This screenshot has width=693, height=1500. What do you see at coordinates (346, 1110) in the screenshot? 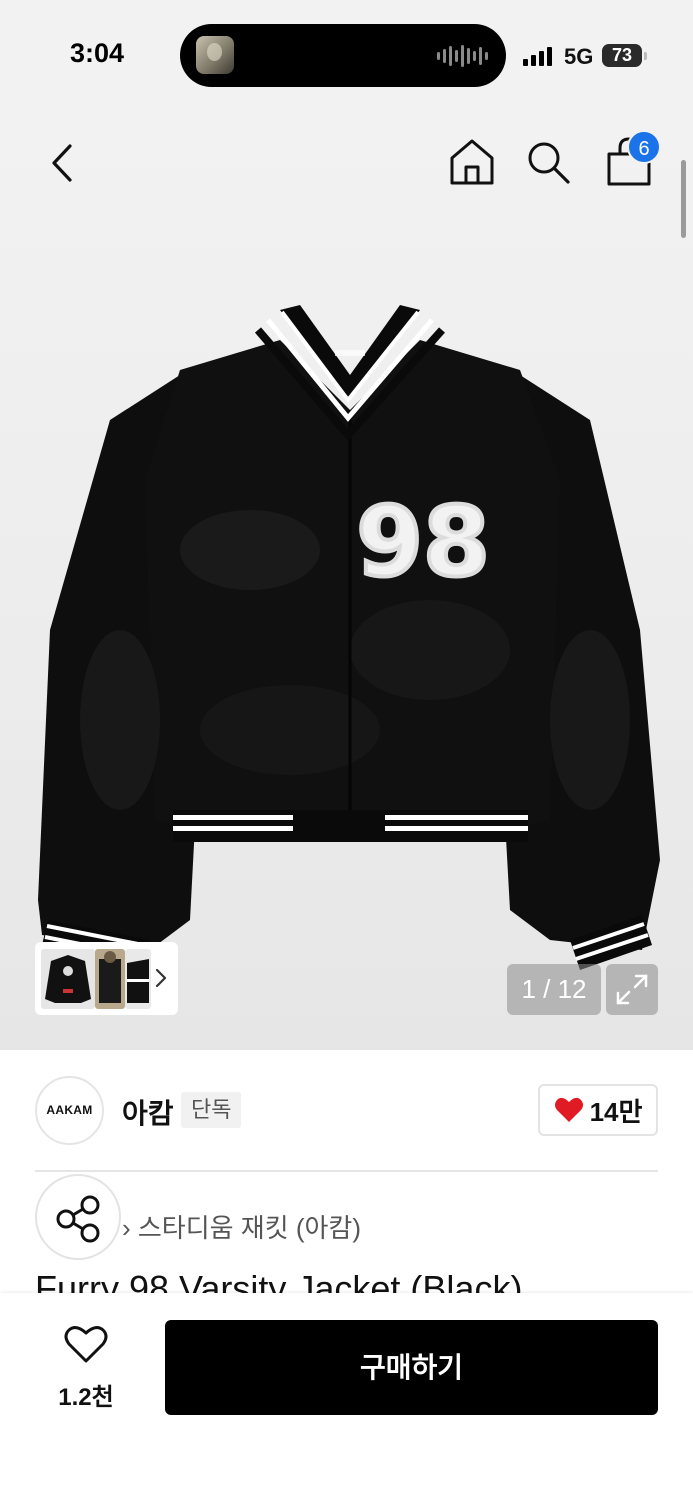
I see `brand-row: AAKAM 아캄 단독 14만` at bounding box center [346, 1110].